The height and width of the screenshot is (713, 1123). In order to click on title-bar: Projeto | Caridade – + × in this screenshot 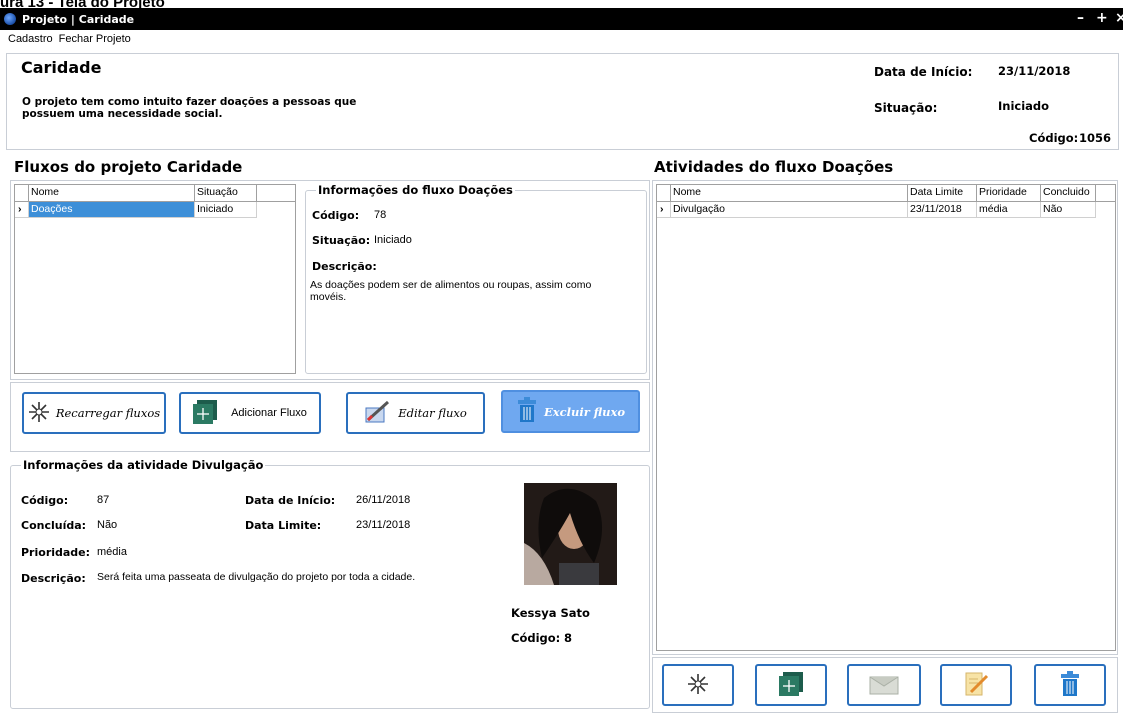, I will do `click(561, 19)`.